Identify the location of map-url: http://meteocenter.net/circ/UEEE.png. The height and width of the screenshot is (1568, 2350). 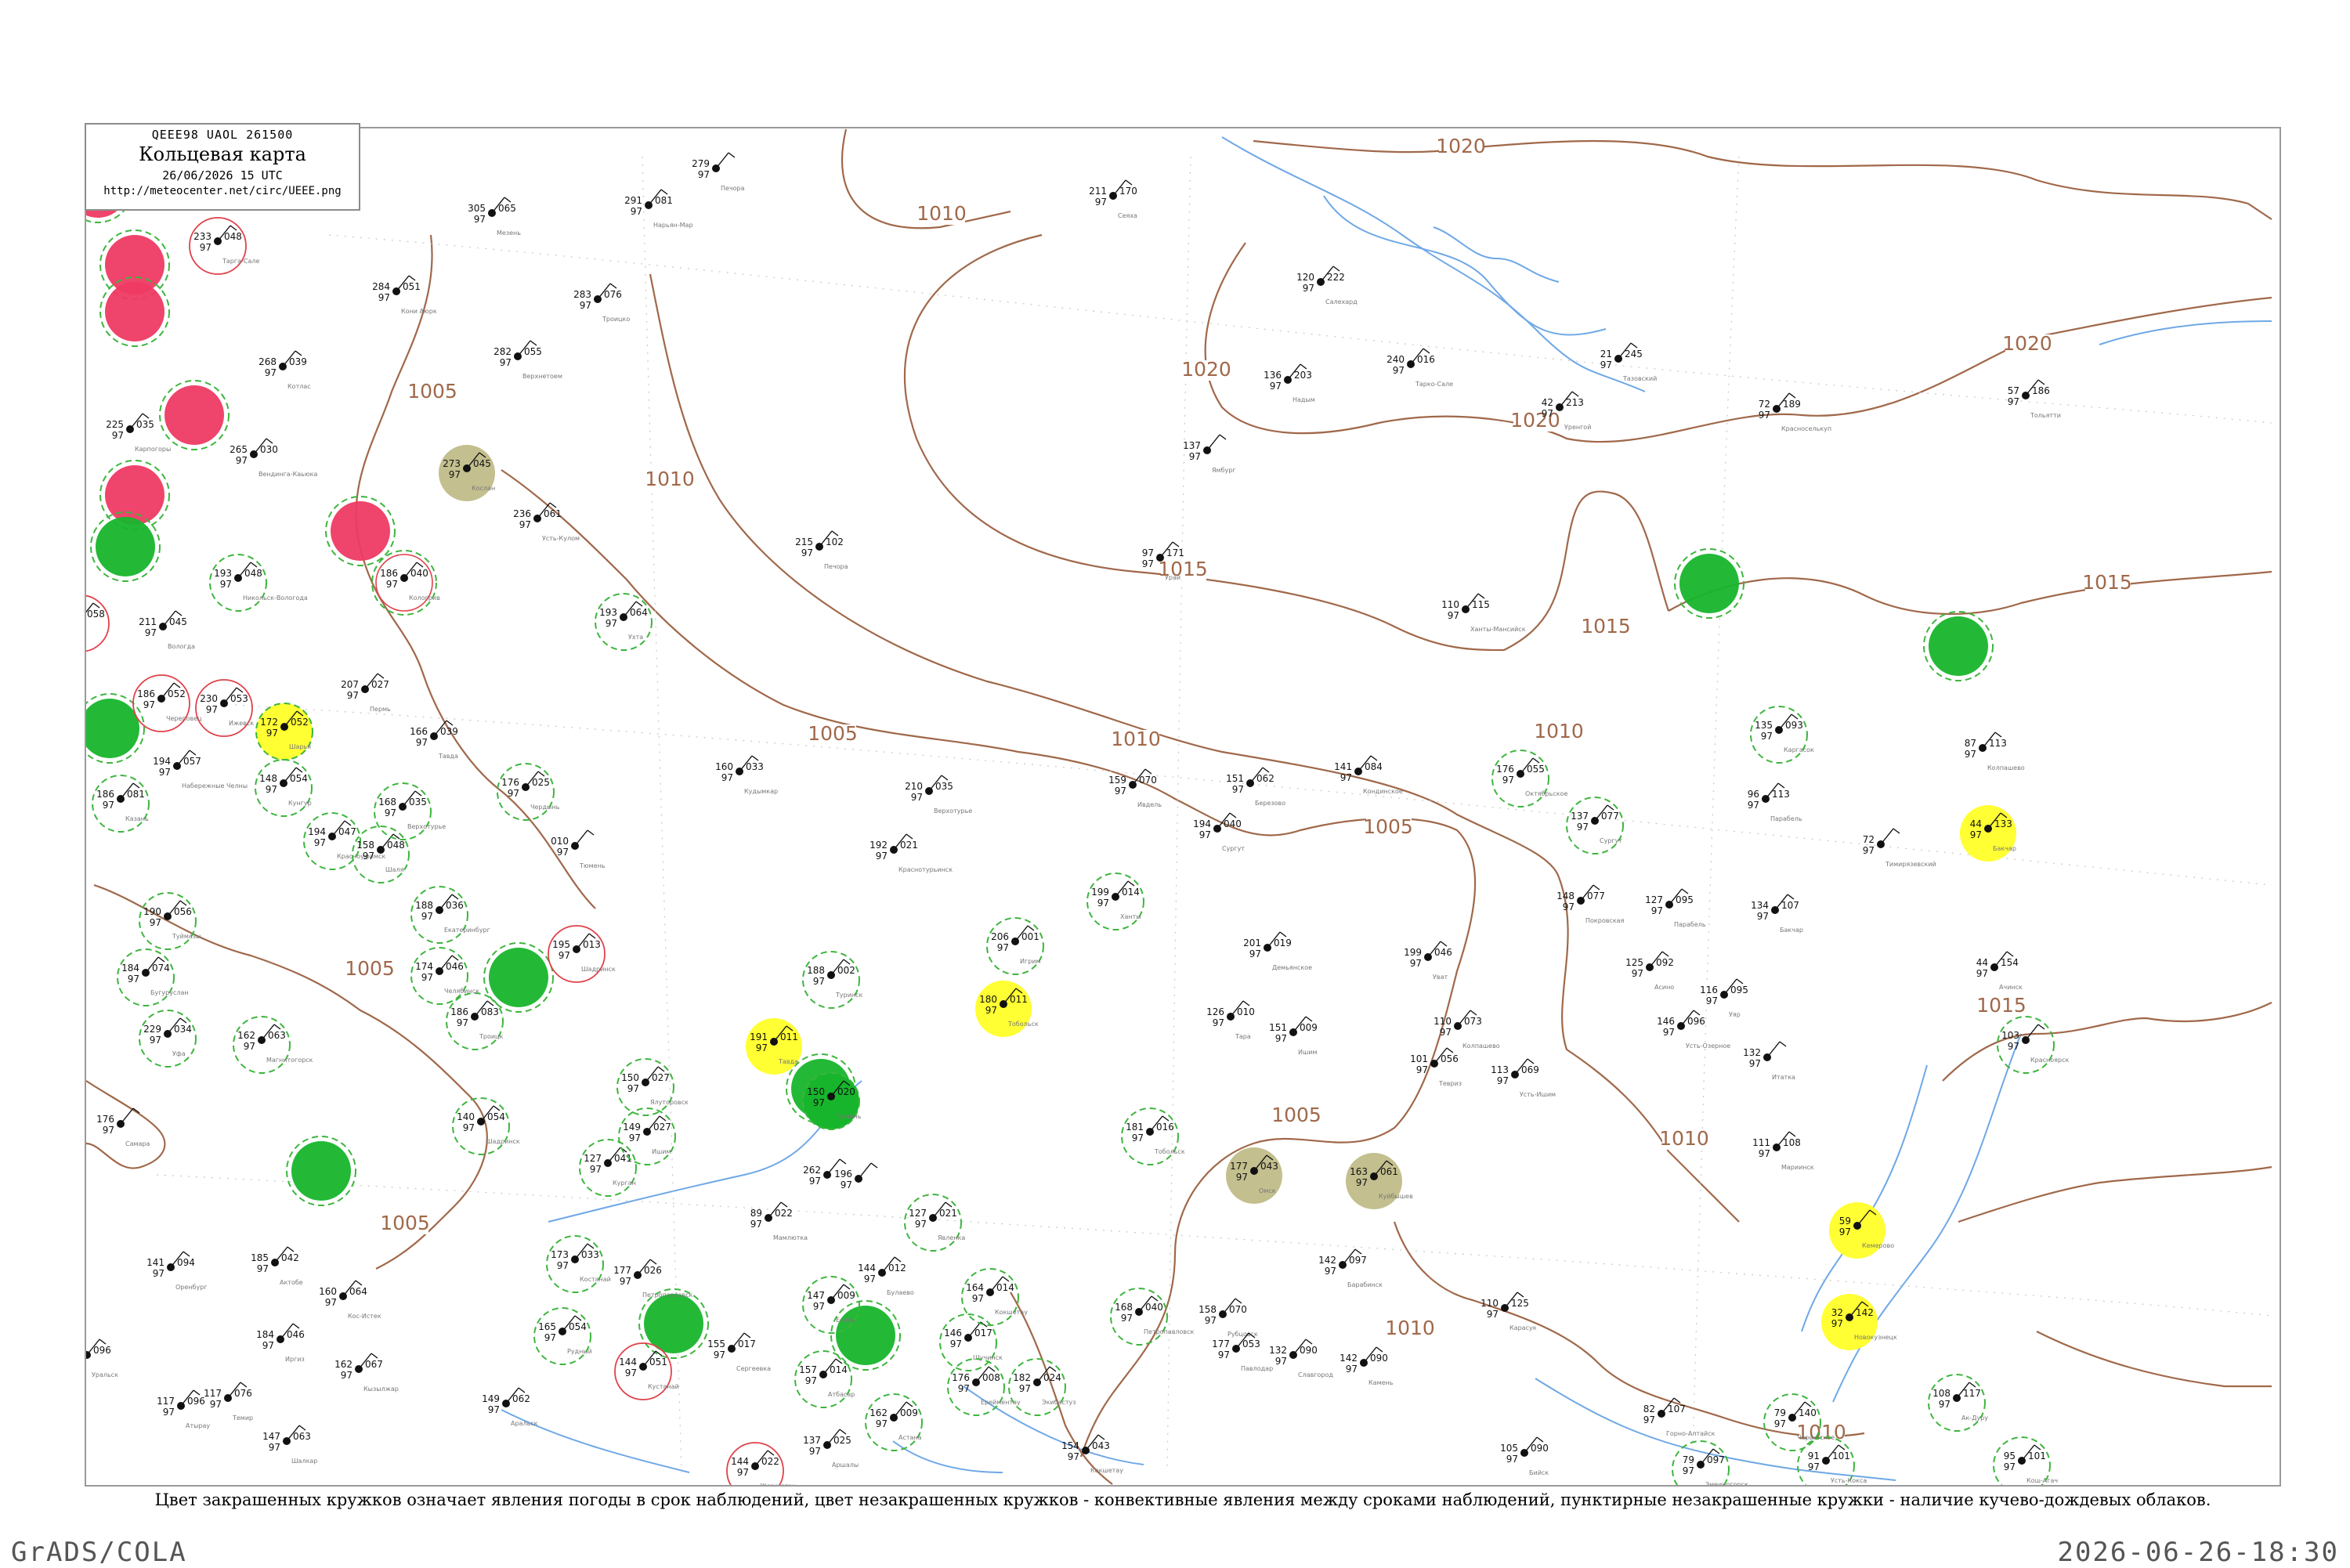
(223, 191).